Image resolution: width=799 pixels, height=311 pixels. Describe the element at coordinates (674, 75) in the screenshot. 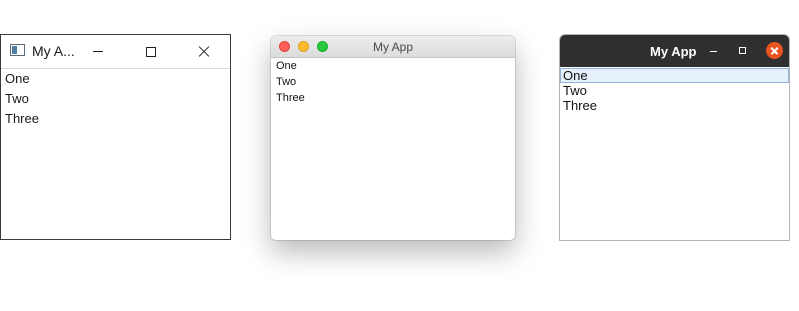

I see `list-item-selected: One` at that location.